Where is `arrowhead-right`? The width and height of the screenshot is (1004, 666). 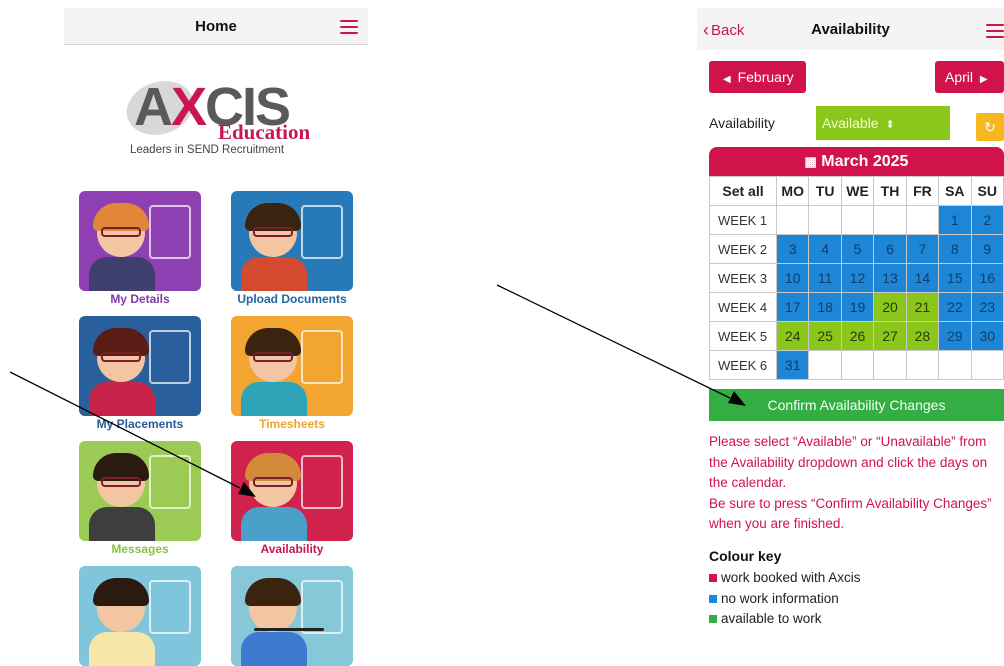 arrowhead-right is located at coordinates (737, 398).